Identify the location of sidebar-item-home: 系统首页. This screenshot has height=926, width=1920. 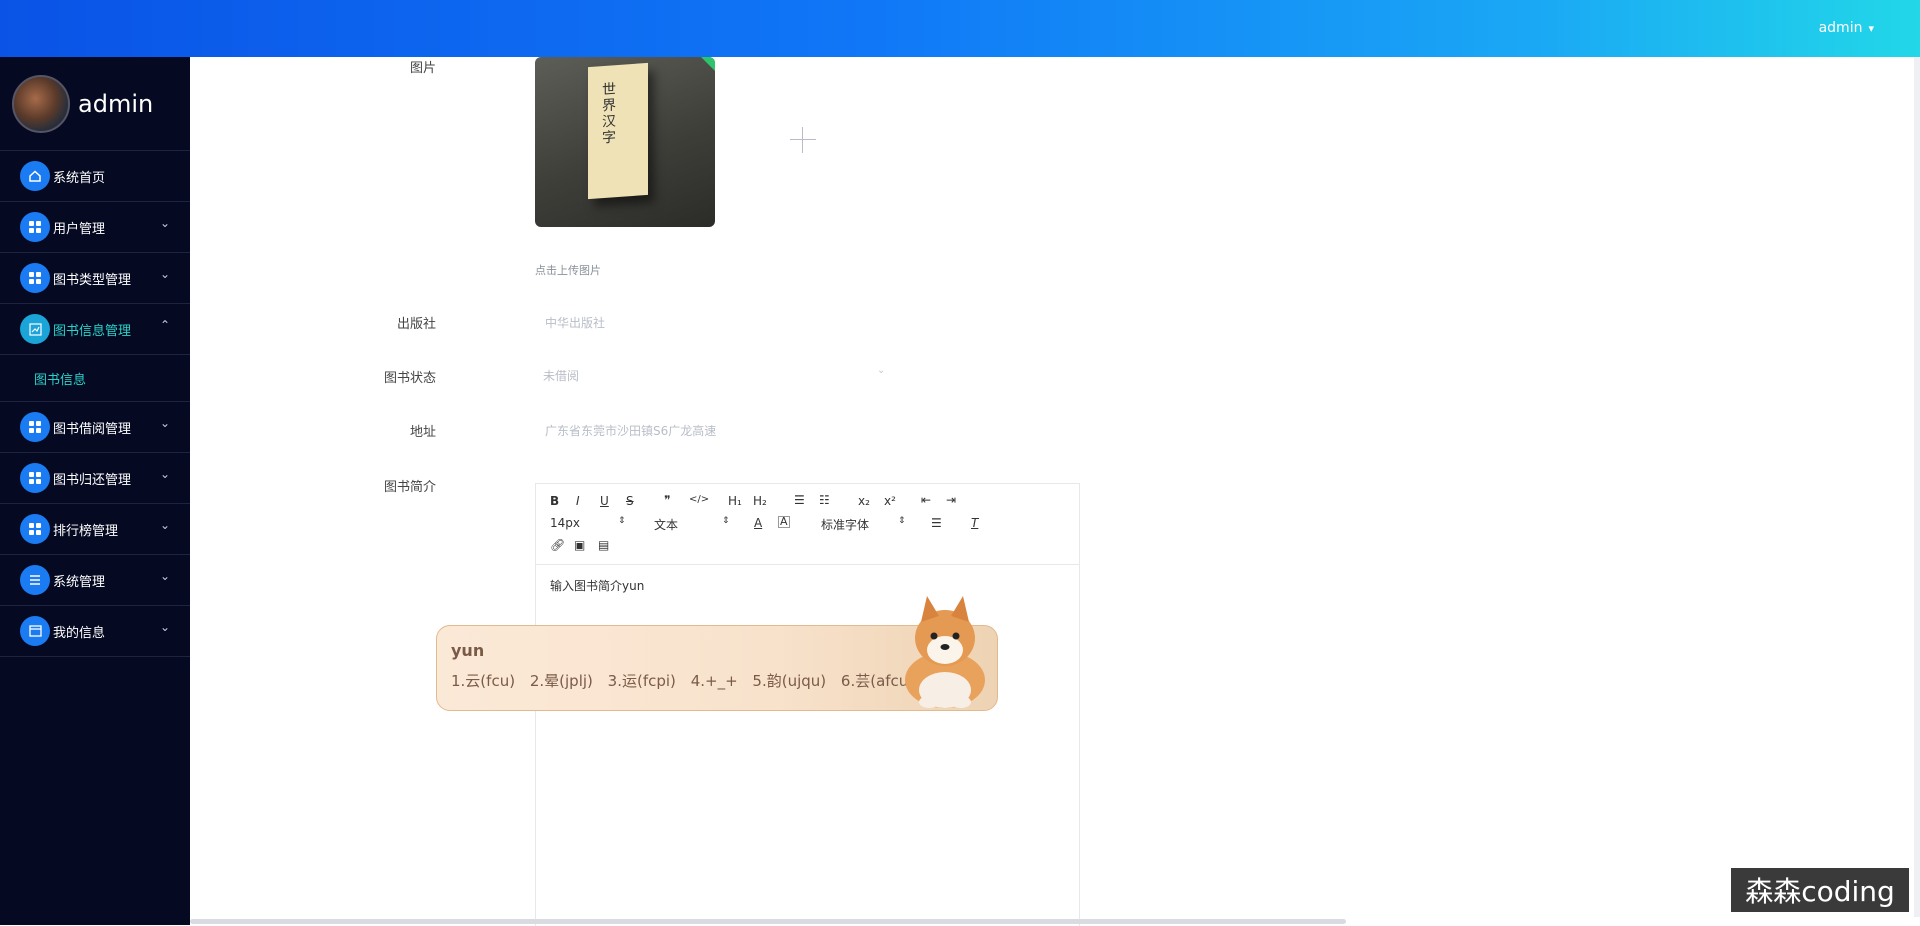
(95, 176).